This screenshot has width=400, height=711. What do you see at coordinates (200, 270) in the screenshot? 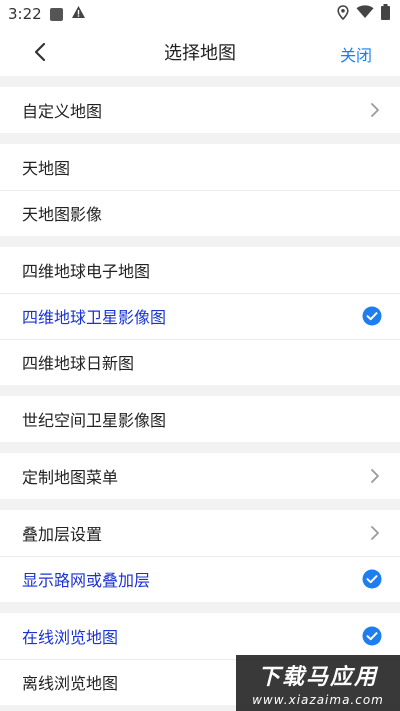
I see `list-item: 四维地球电子地图` at bounding box center [200, 270].